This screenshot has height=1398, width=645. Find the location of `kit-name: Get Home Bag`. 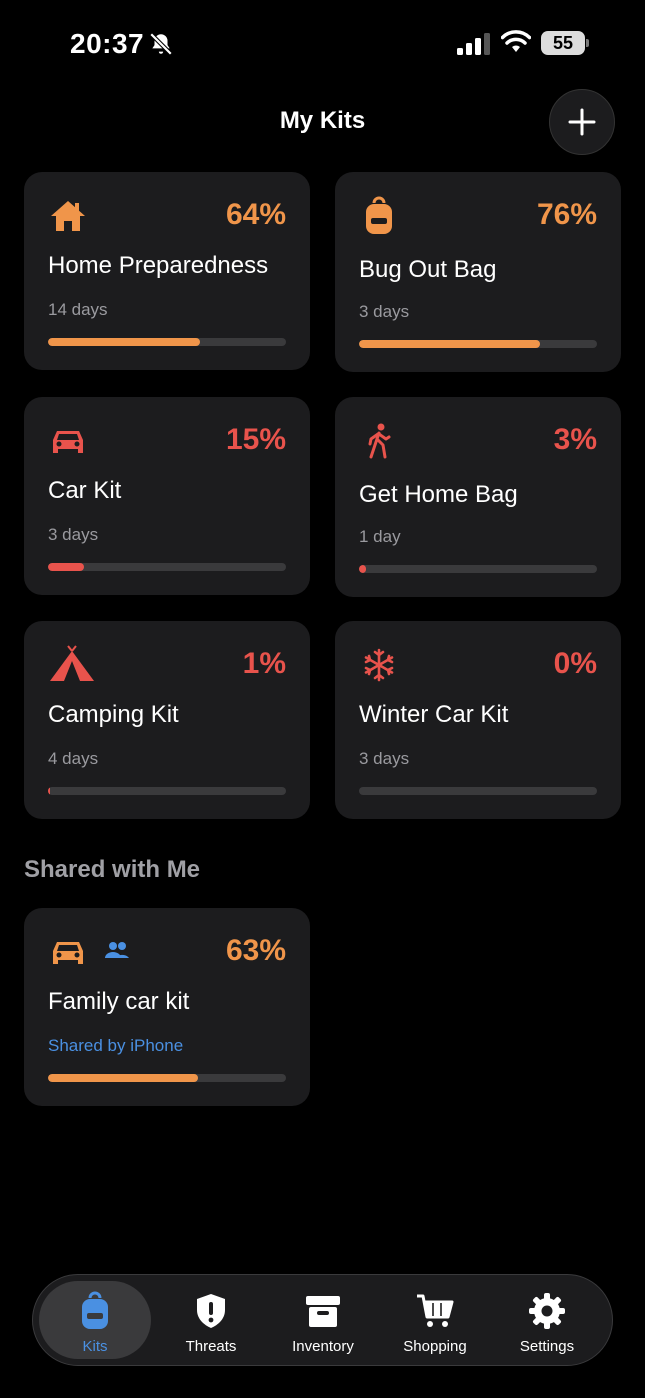

kit-name: Get Home Bag is located at coordinates (438, 494).